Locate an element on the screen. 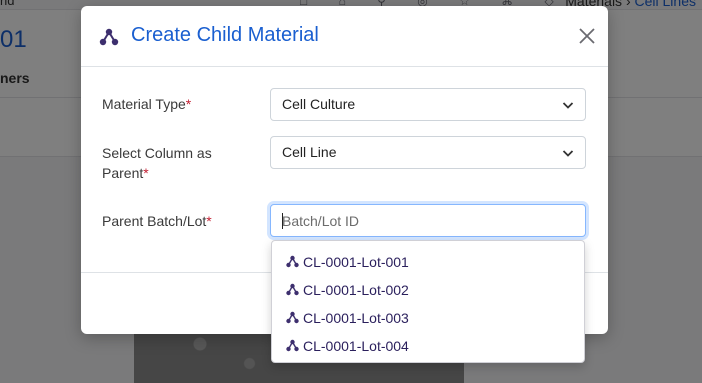  dropdown-item: CL-0001-Lot-002 is located at coordinates (428, 290).